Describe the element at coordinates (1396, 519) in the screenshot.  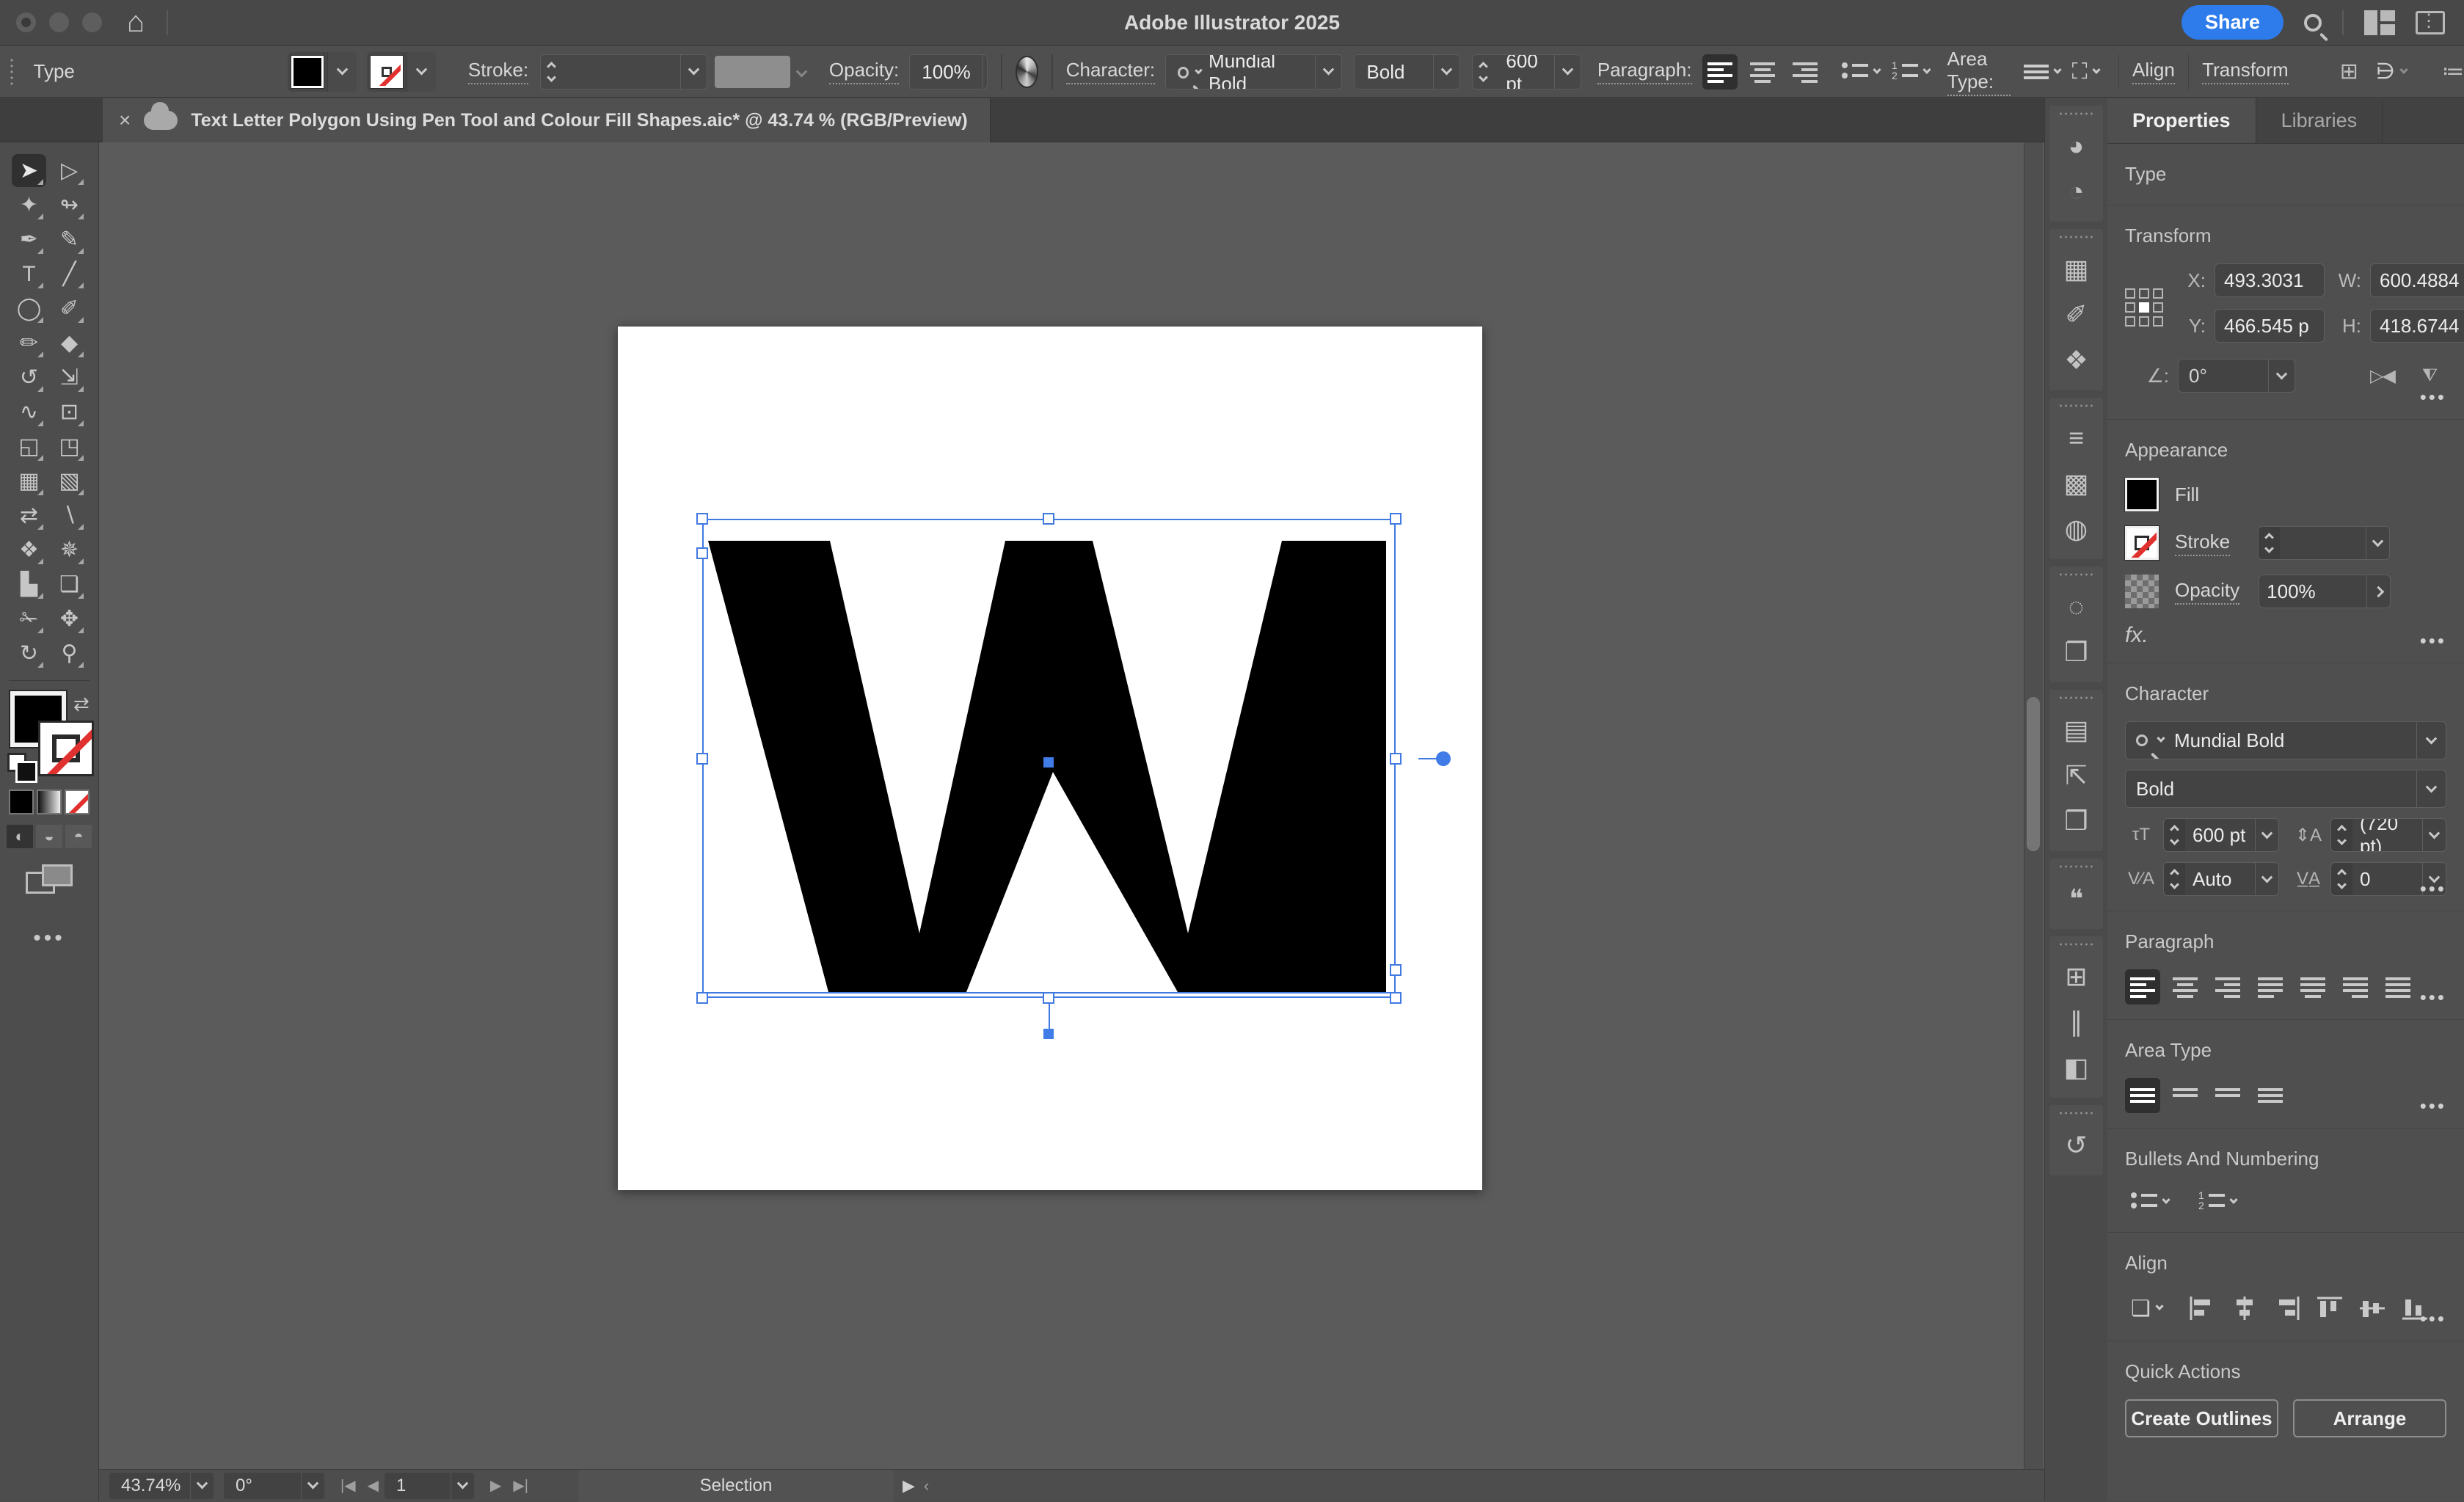
I see `handle-top-right` at that location.